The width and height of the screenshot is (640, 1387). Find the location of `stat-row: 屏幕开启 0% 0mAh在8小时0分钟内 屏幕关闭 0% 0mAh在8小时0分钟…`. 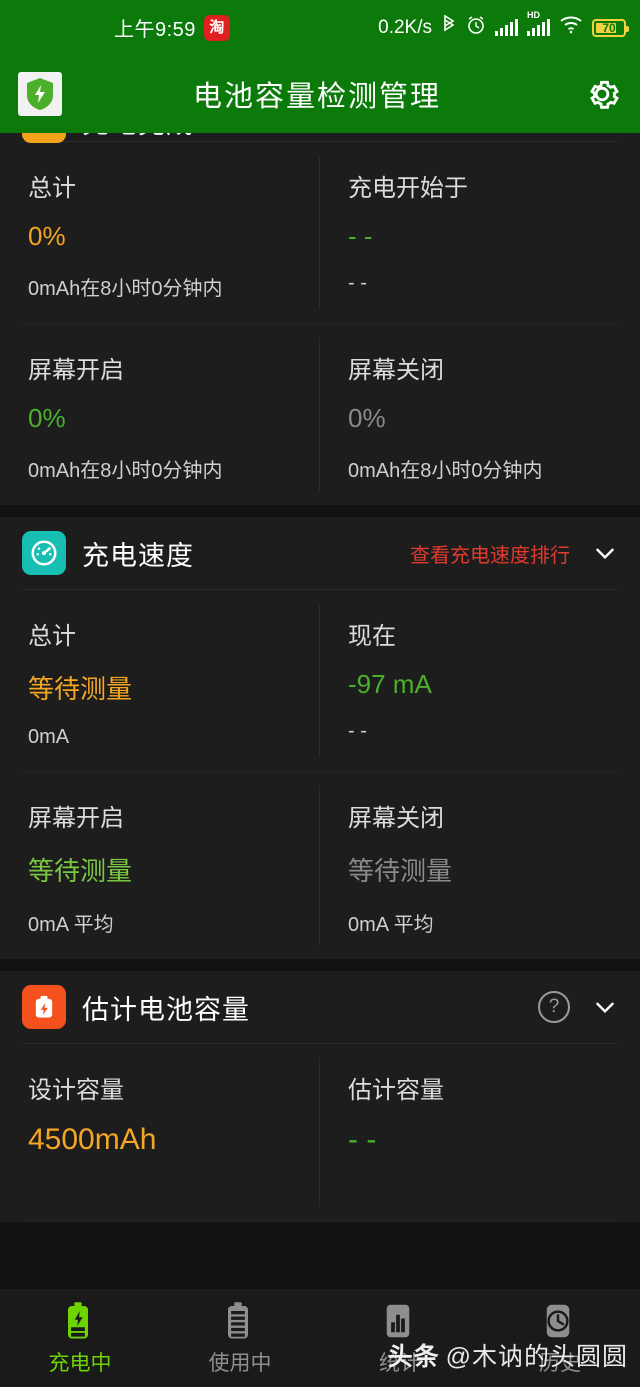

stat-row: 屏幕开启 0% 0mAh在8小时0分钟内 屏幕关闭 0% 0mAh在8小时0分钟… is located at coordinates (320, 414).